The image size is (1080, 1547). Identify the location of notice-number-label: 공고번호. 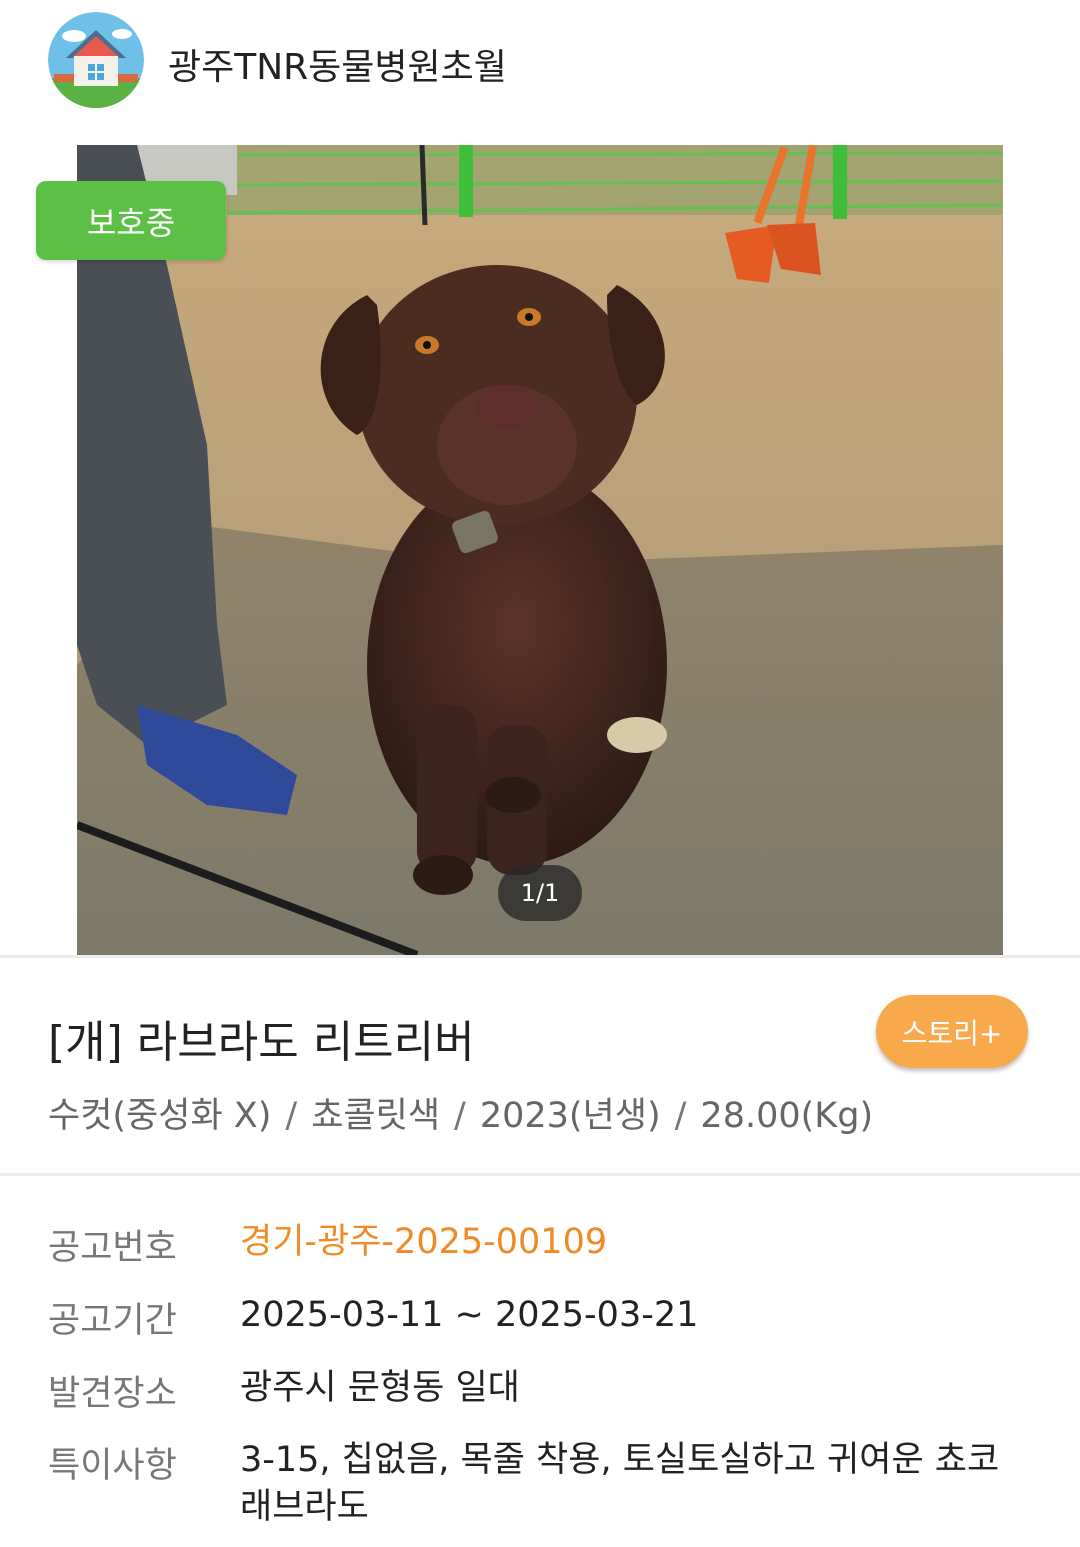
(112, 1248).